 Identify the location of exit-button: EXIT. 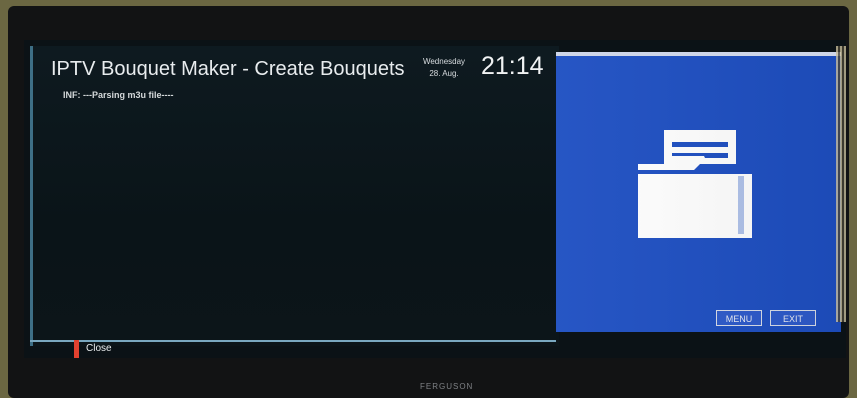
(793, 318).